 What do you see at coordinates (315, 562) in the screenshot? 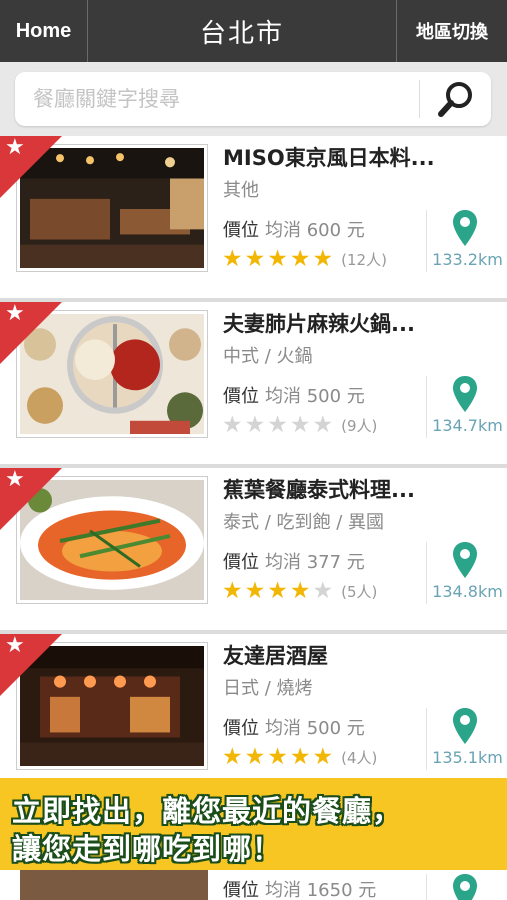
I see `price-value: 均消 377 元` at bounding box center [315, 562].